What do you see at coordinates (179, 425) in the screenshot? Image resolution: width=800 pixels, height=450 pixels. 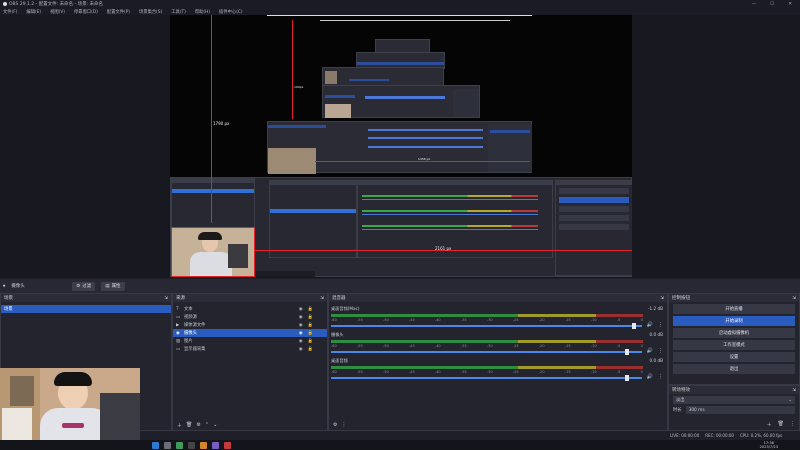 I see `add-source-icon: ＋` at bounding box center [179, 425].